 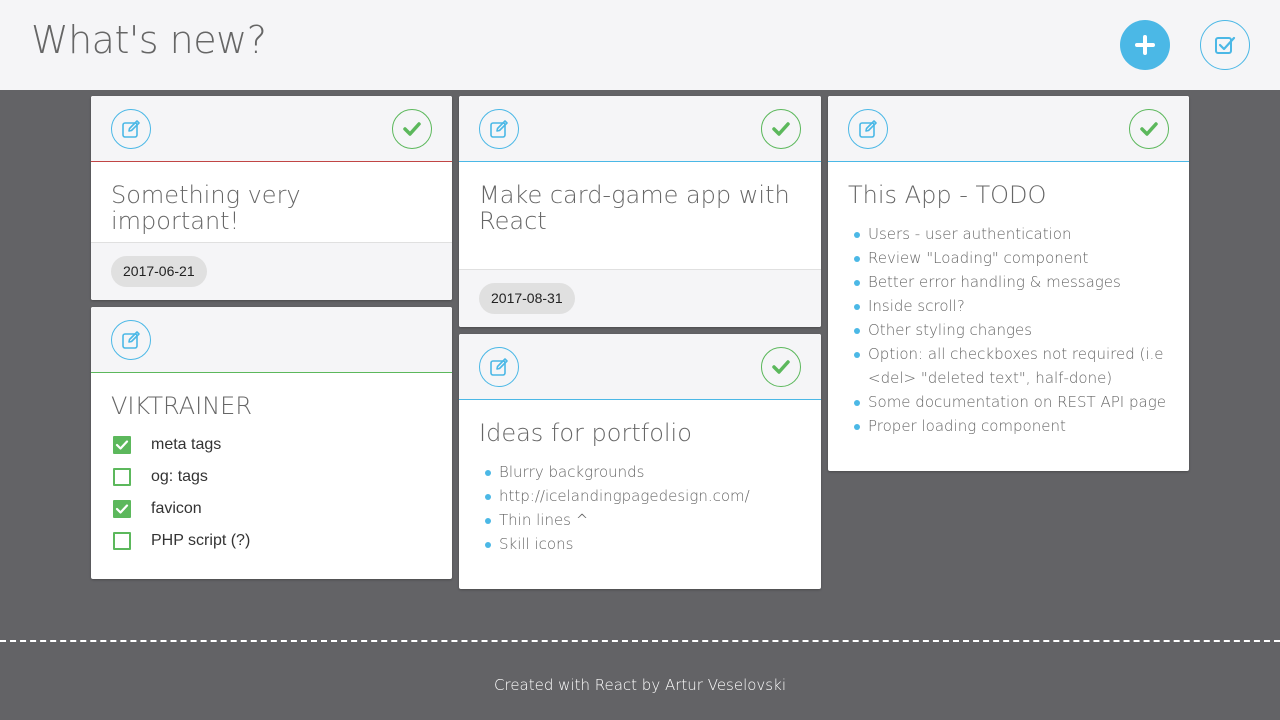 What do you see at coordinates (643, 496) in the screenshot?
I see `list-item: http://icelandingpagedesign.com/` at bounding box center [643, 496].